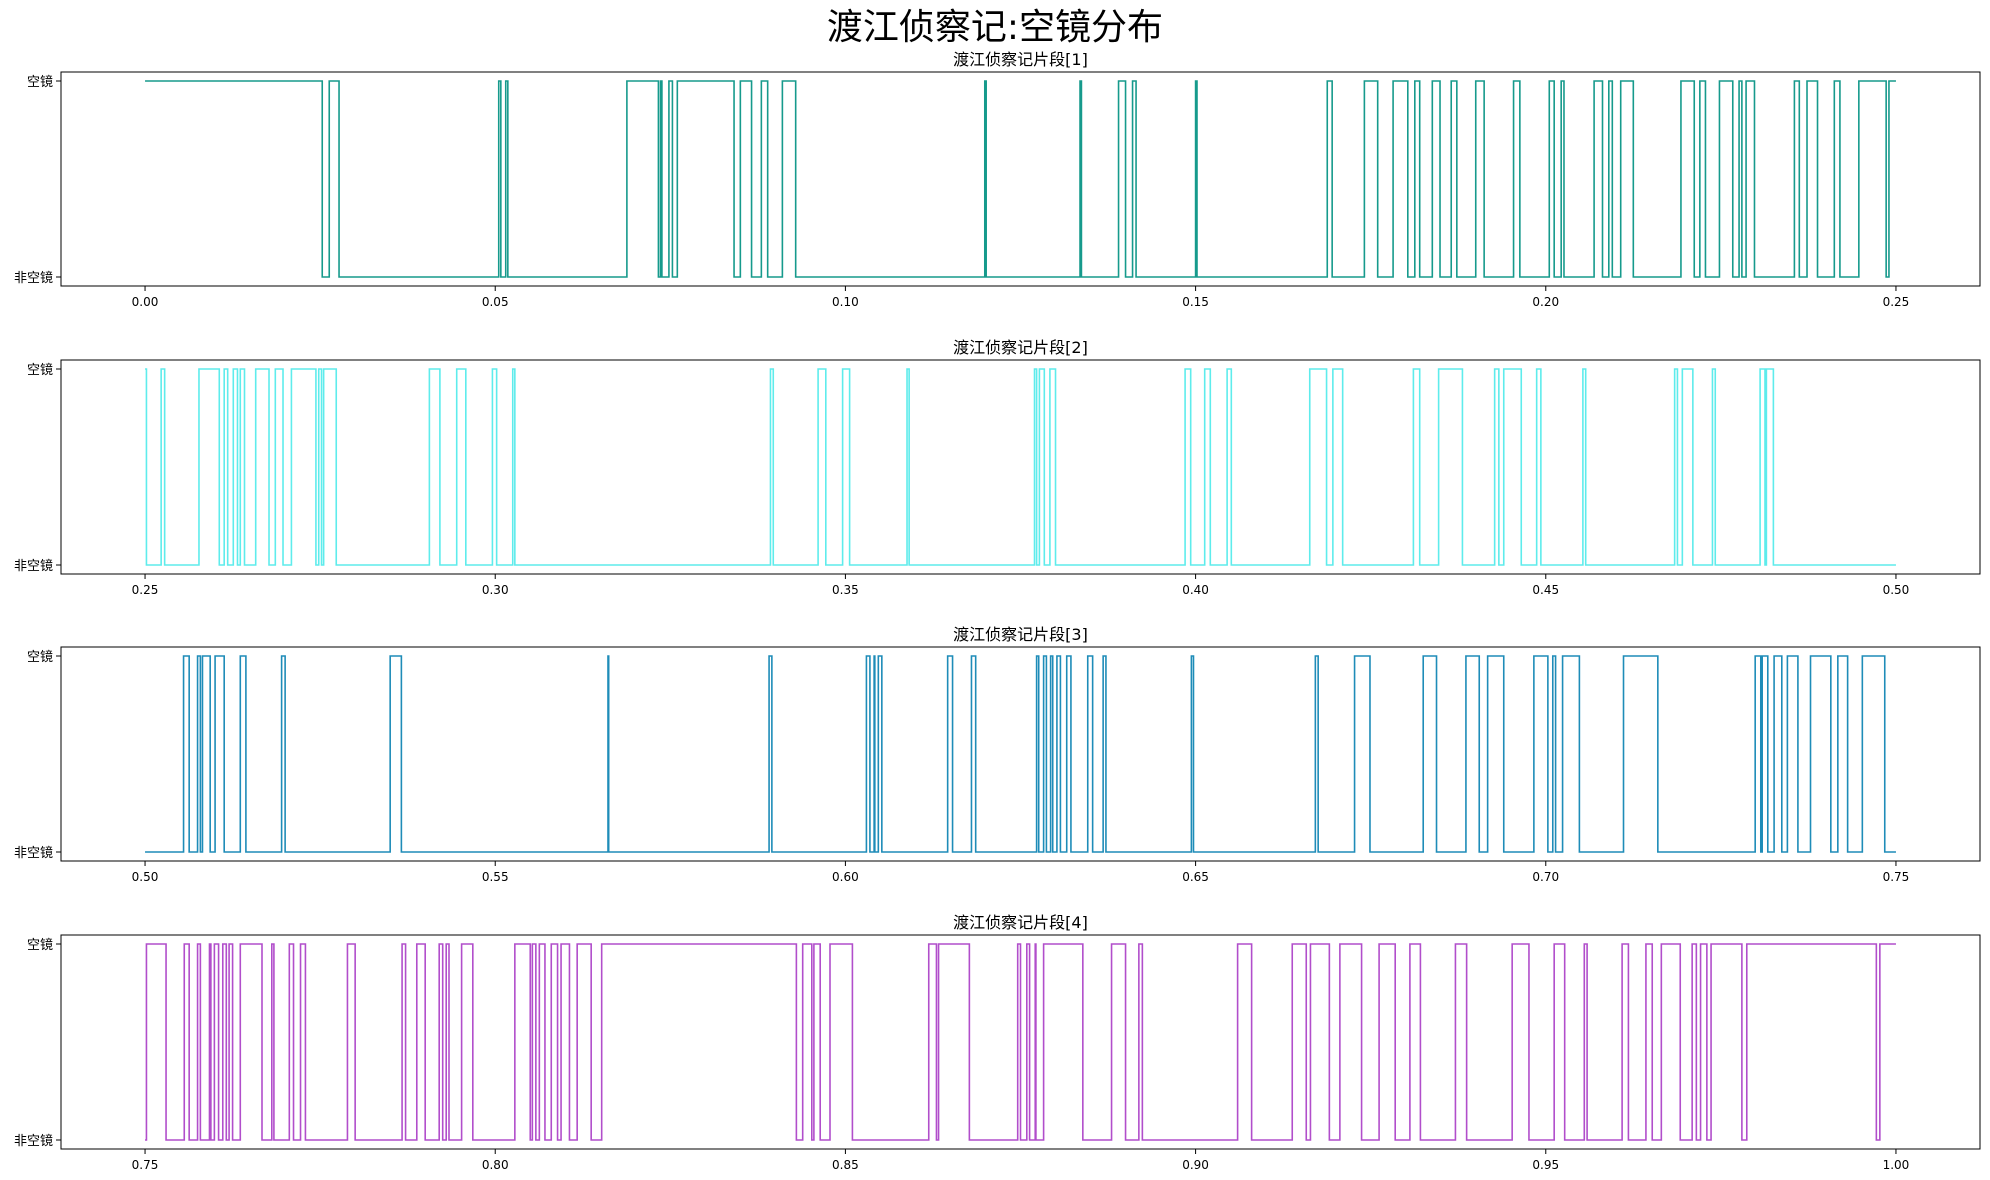  I want to click on x-tick-label: 0.85, so click(845, 1165).